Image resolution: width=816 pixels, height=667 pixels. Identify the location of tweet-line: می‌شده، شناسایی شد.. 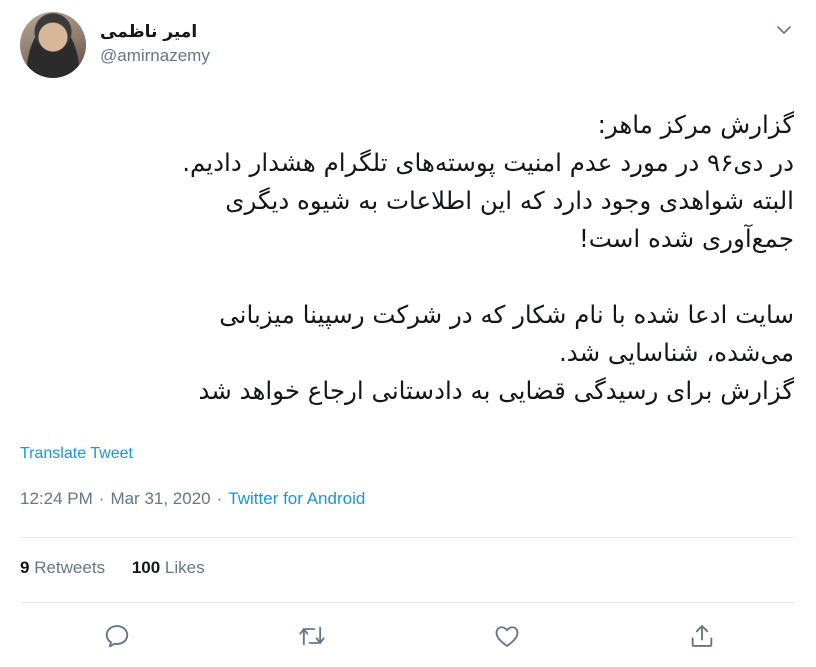
(676, 352).